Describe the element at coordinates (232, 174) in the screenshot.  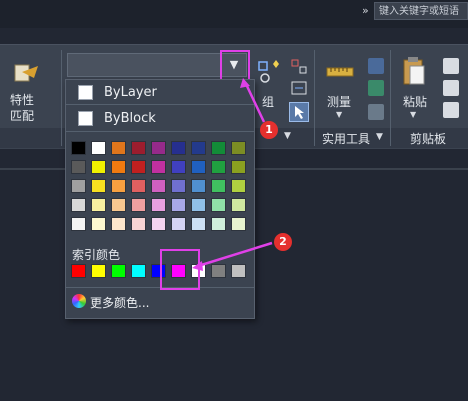
I see `annotation-arrows` at that location.